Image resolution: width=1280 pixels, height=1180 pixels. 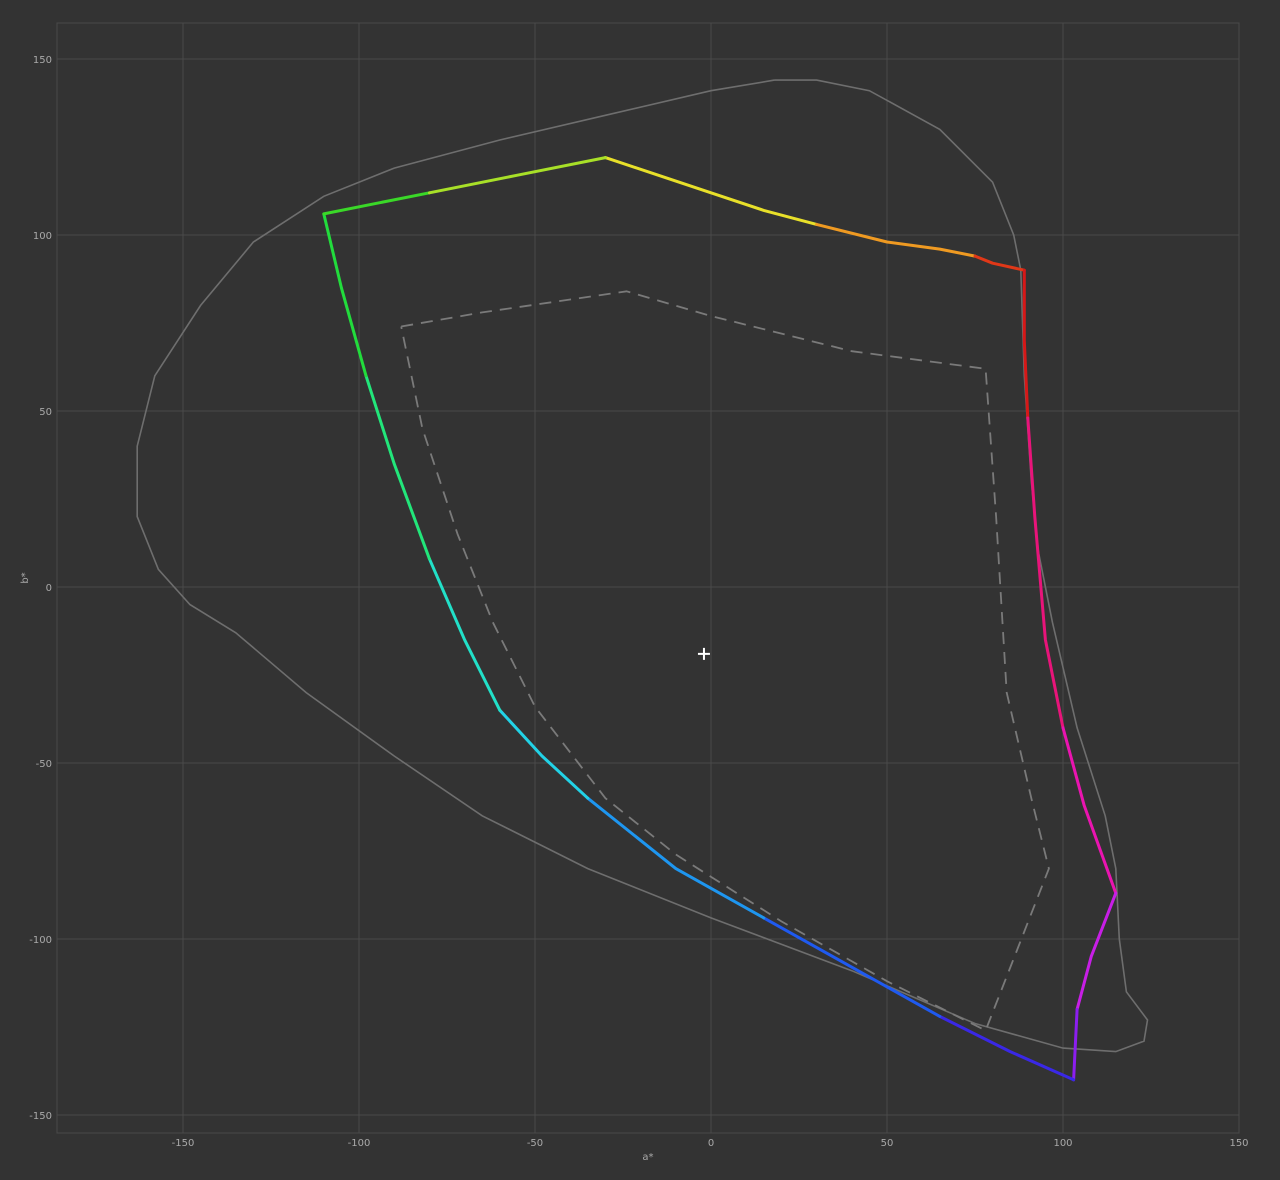 I want to click on y-tick-label: -50, so click(x=44, y=764).